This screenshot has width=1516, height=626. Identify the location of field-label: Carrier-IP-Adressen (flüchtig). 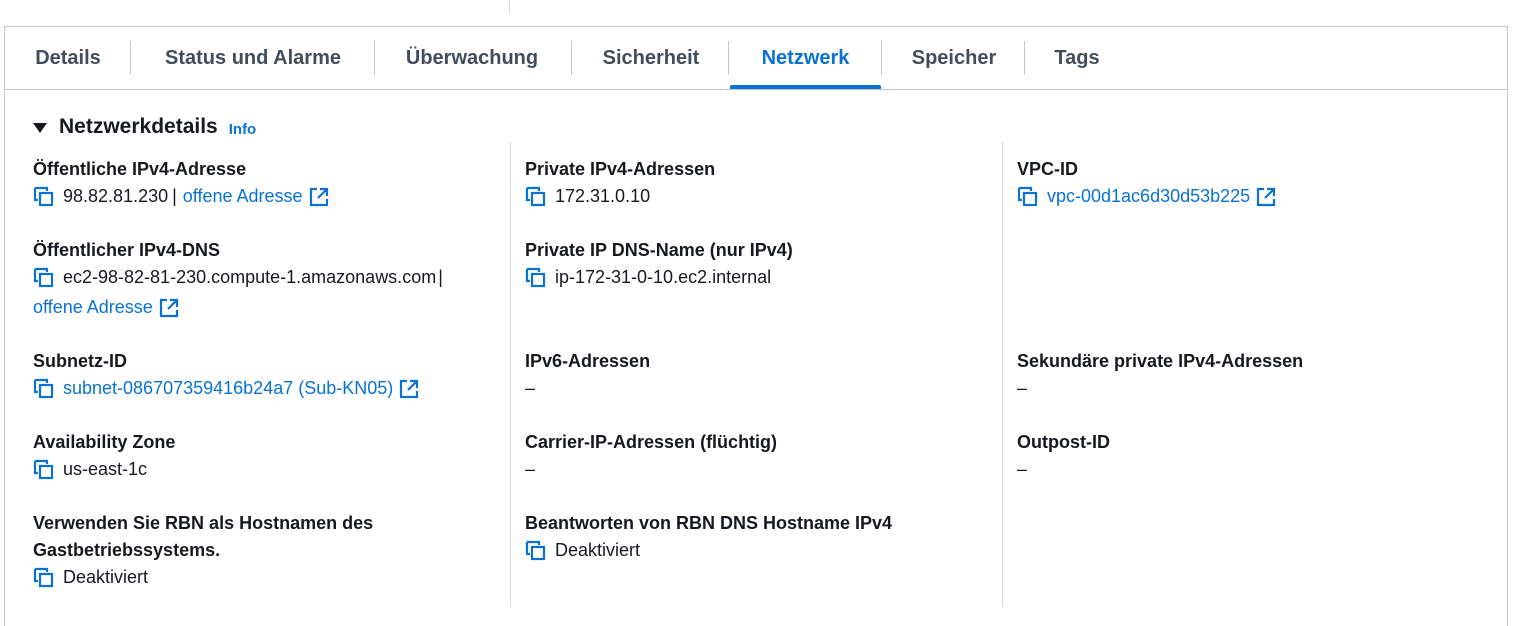
(651, 442).